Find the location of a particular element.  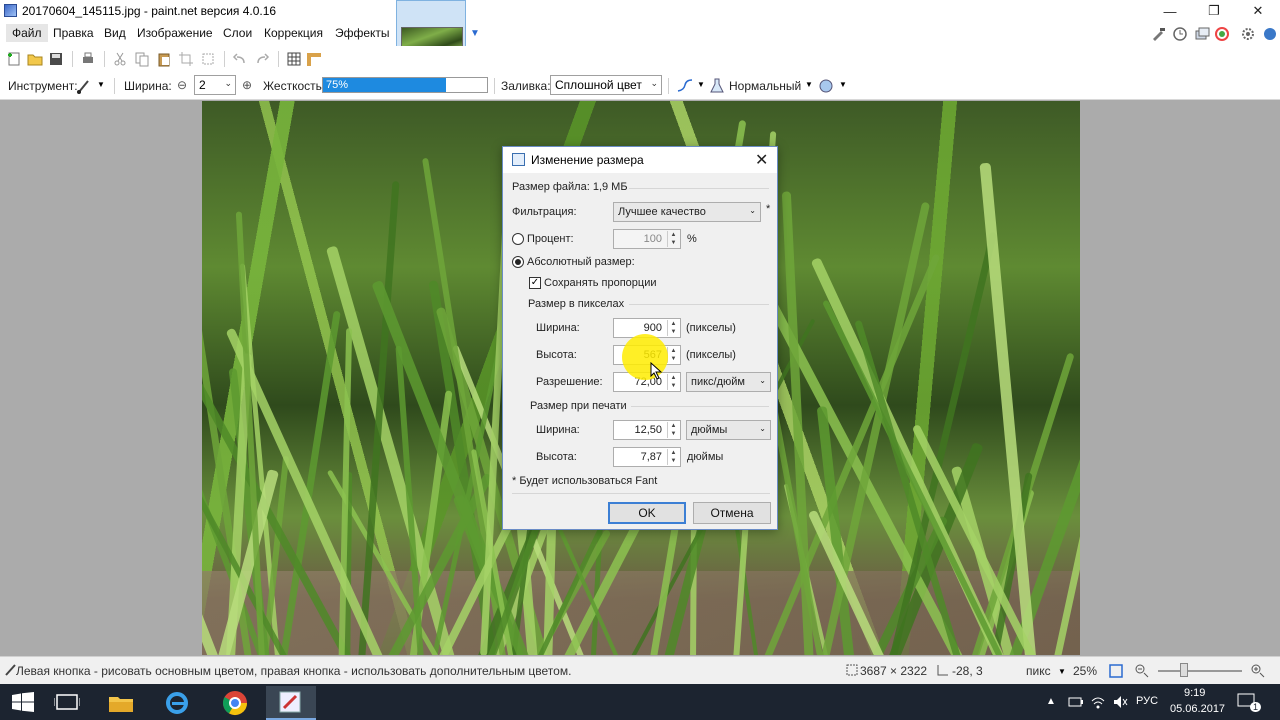

menu-layers: Слои is located at coordinates (237, 33).